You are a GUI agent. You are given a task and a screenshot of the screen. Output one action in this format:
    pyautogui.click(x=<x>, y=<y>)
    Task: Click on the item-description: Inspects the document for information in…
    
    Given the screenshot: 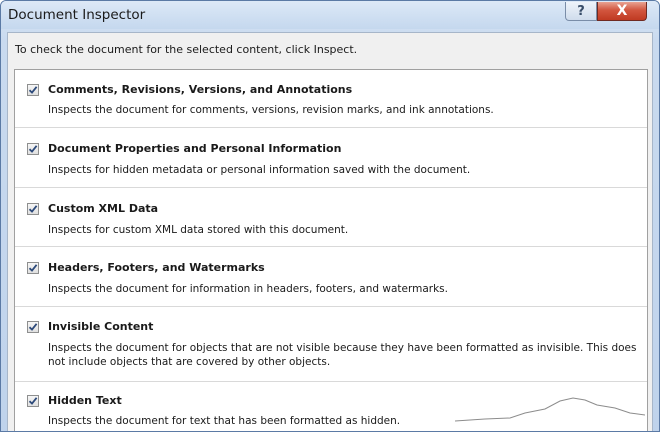 What is the action you would take?
    pyautogui.click(x=248, y=289)
    